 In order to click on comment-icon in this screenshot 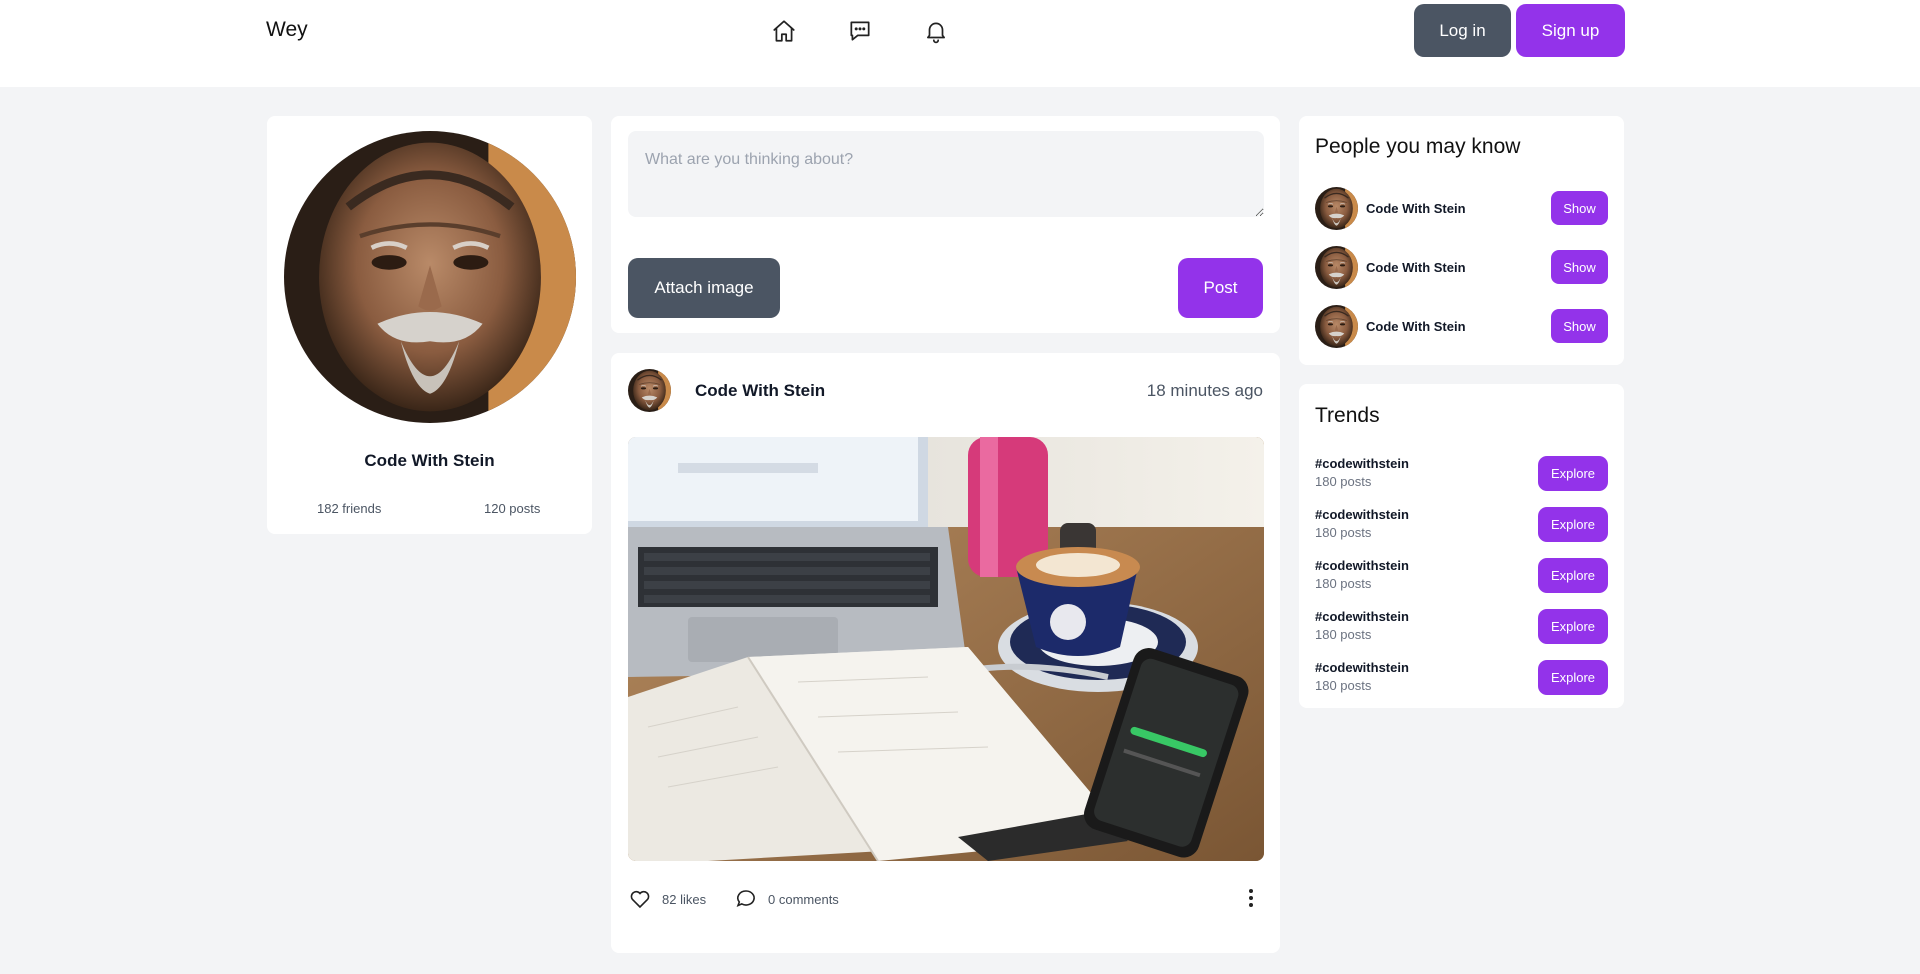, I will do `click(745, 898)`.